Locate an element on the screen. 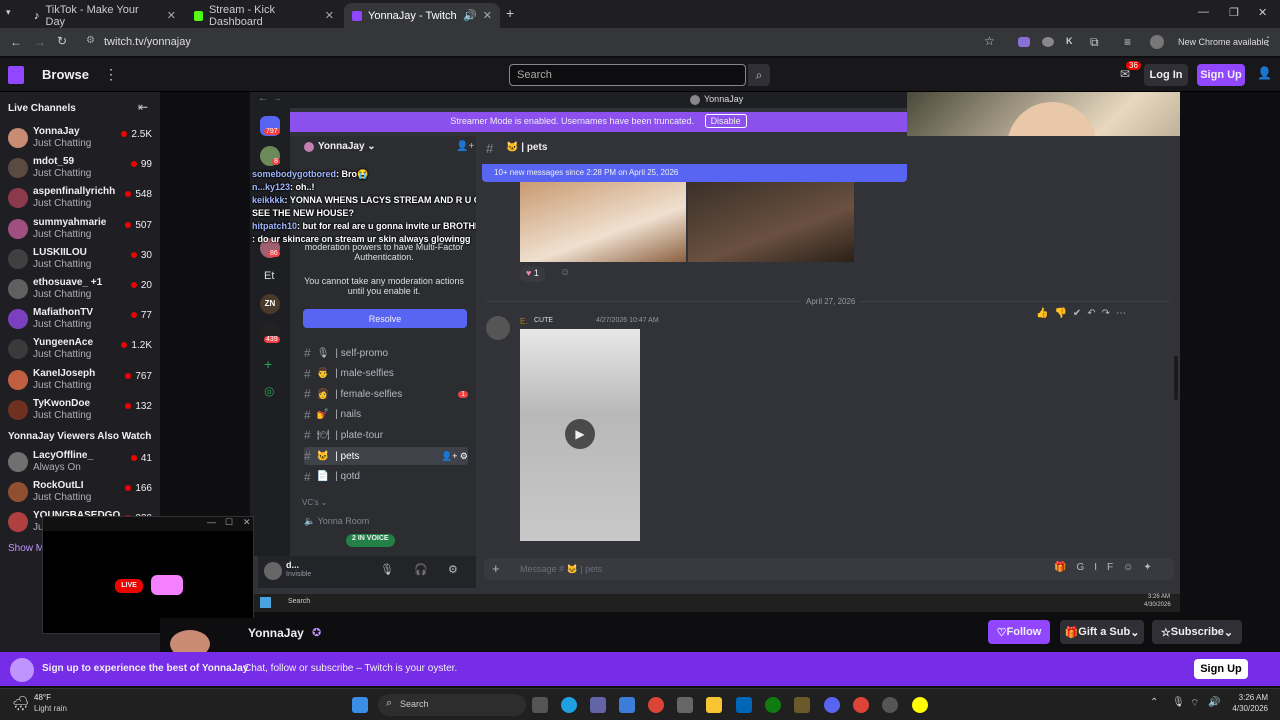 The image size is (1280, 720). site-info-icon: ⚙ is located at coordinates (90, 40).